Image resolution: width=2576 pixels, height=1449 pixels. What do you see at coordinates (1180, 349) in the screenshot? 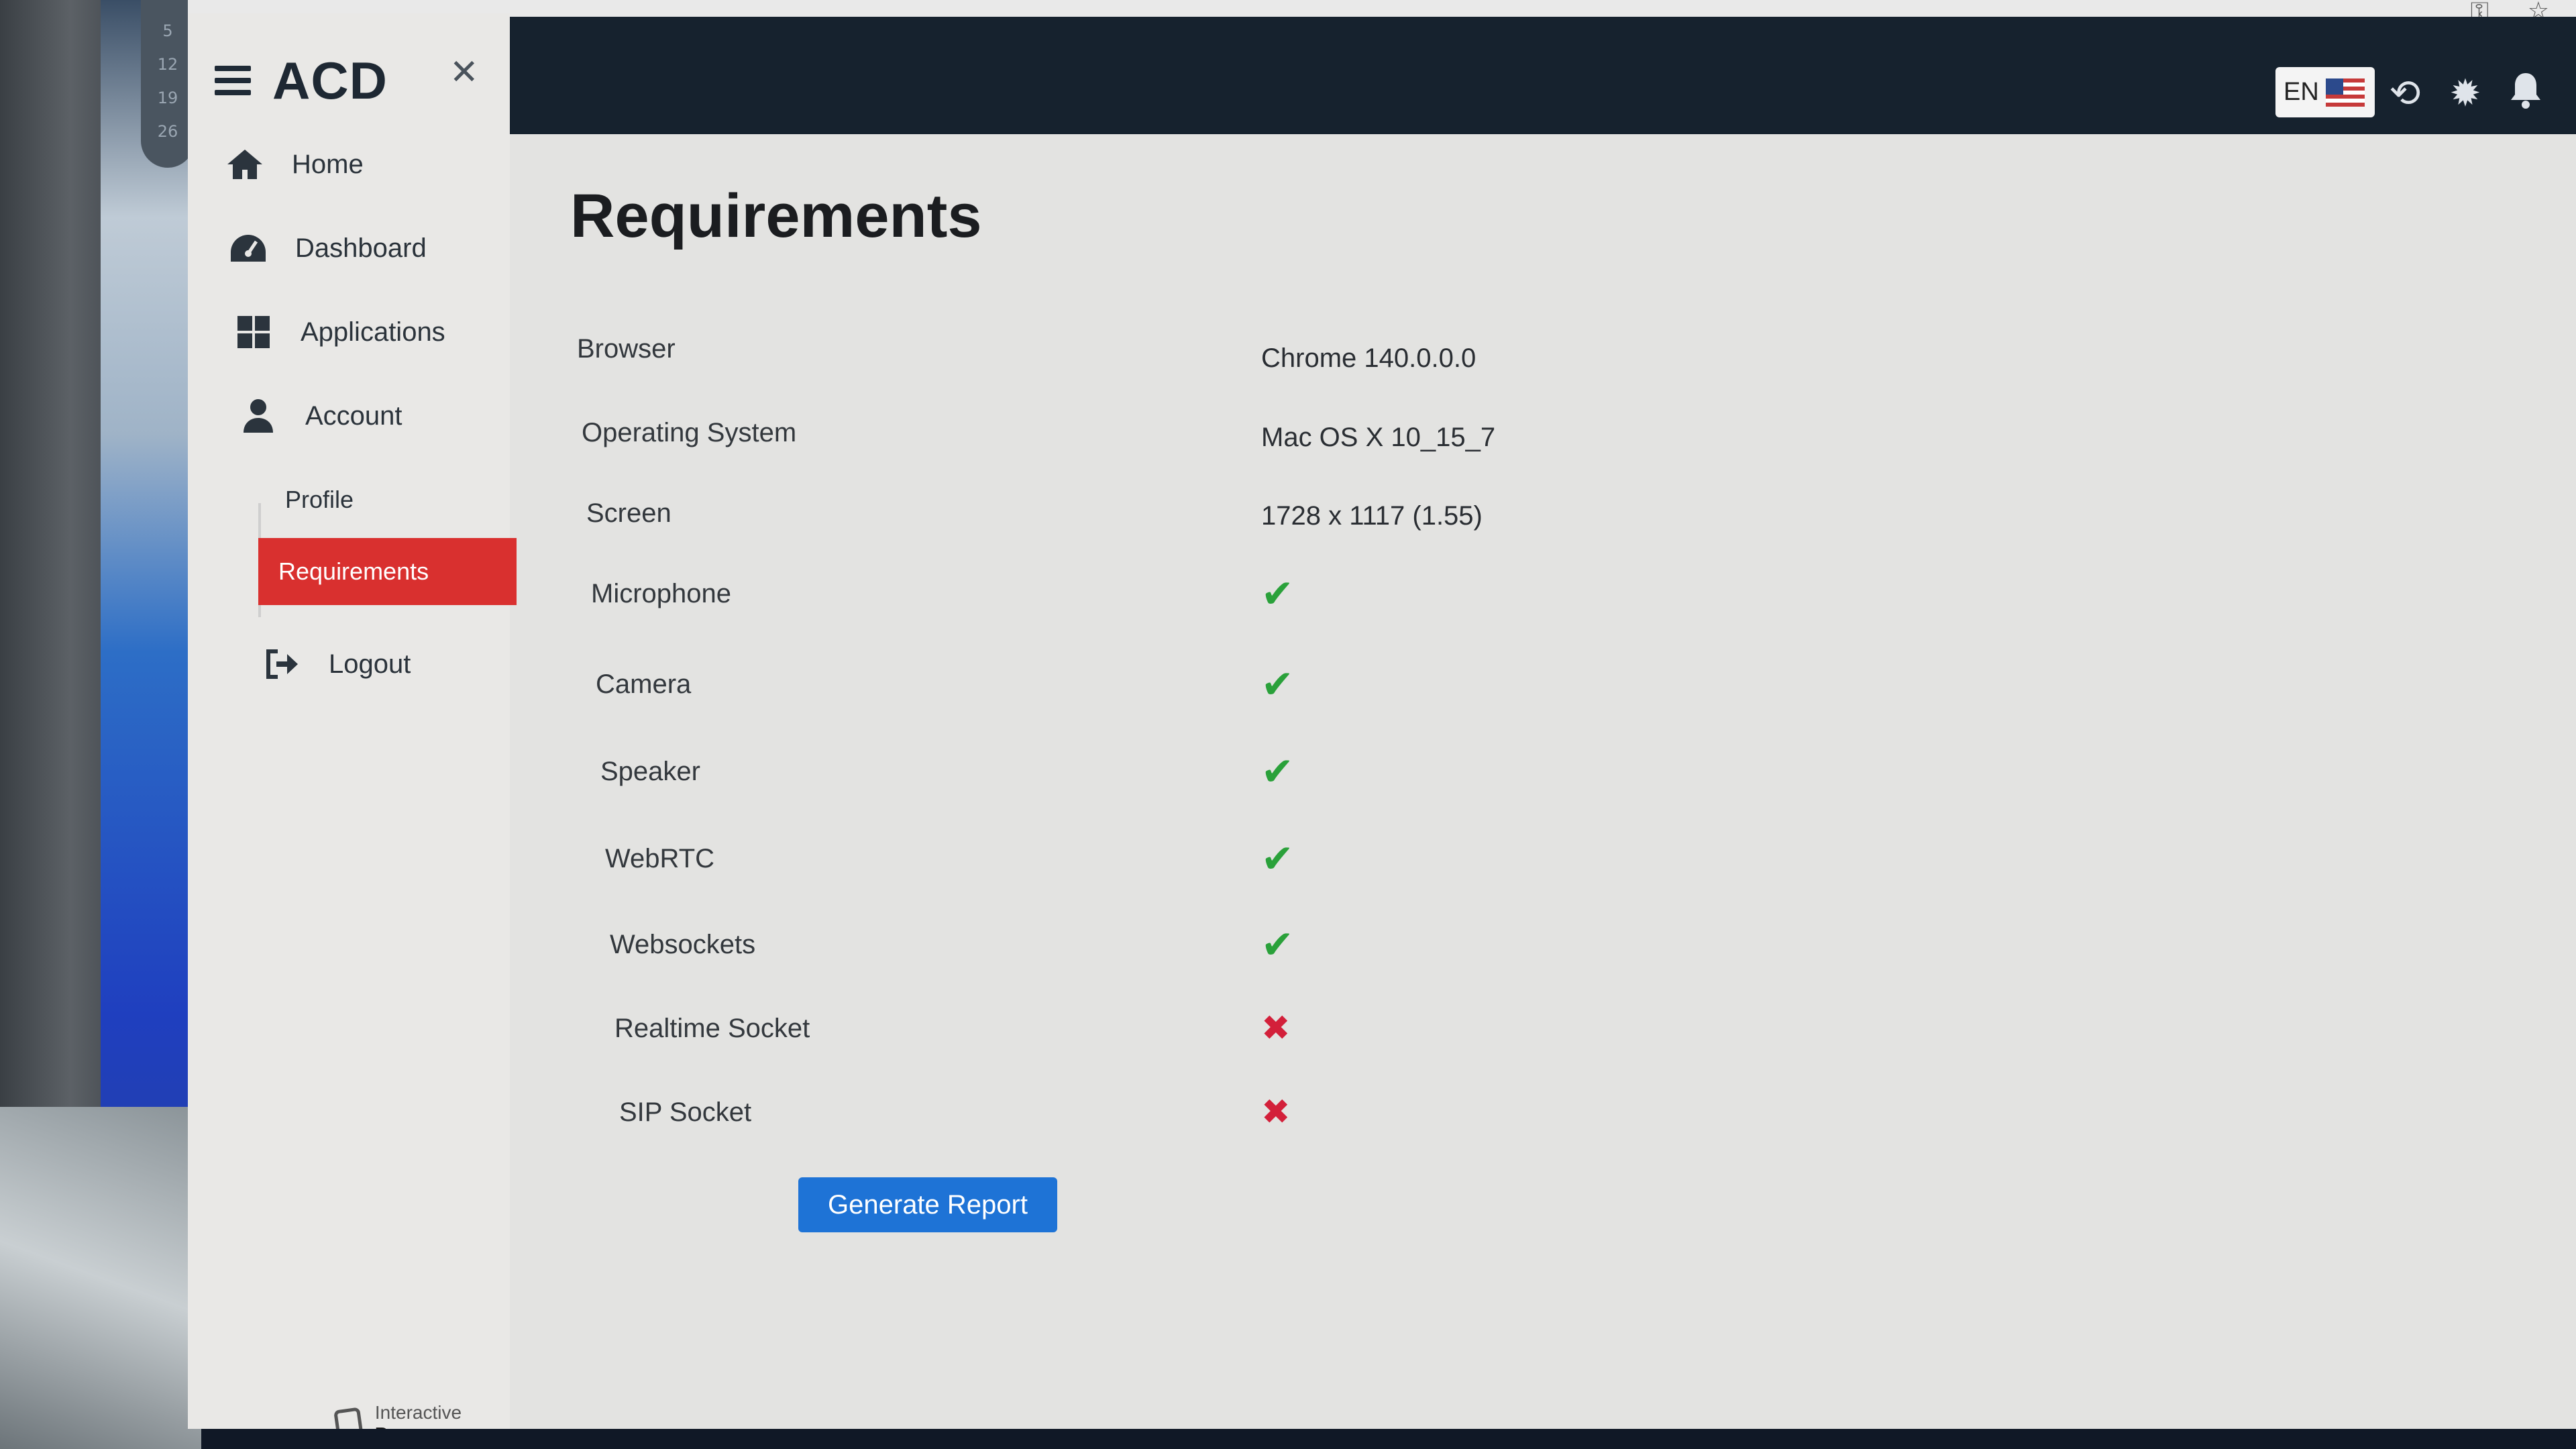
I see `requirement-row: Browser Chrome 140.0.0.0` at bounding box center [1180, 349].